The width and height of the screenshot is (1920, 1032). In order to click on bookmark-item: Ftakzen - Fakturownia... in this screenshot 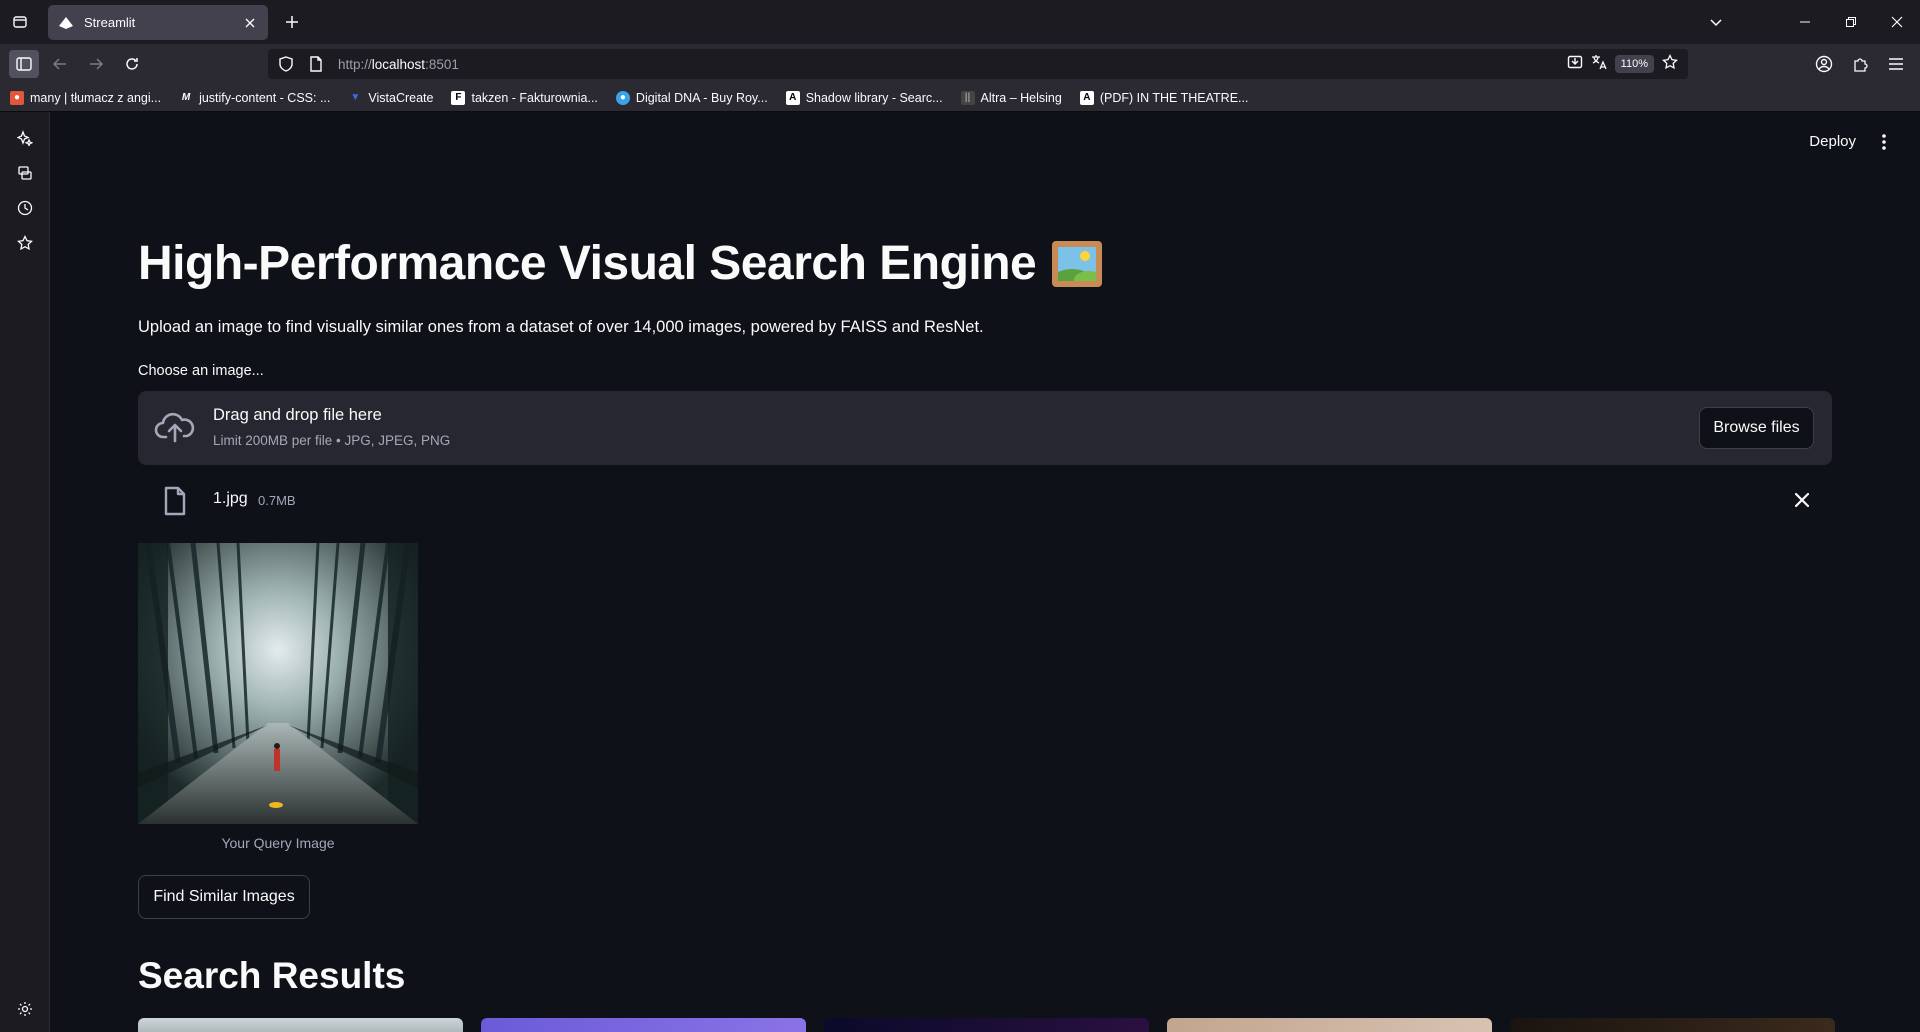, I will do `click(524, 97)`.